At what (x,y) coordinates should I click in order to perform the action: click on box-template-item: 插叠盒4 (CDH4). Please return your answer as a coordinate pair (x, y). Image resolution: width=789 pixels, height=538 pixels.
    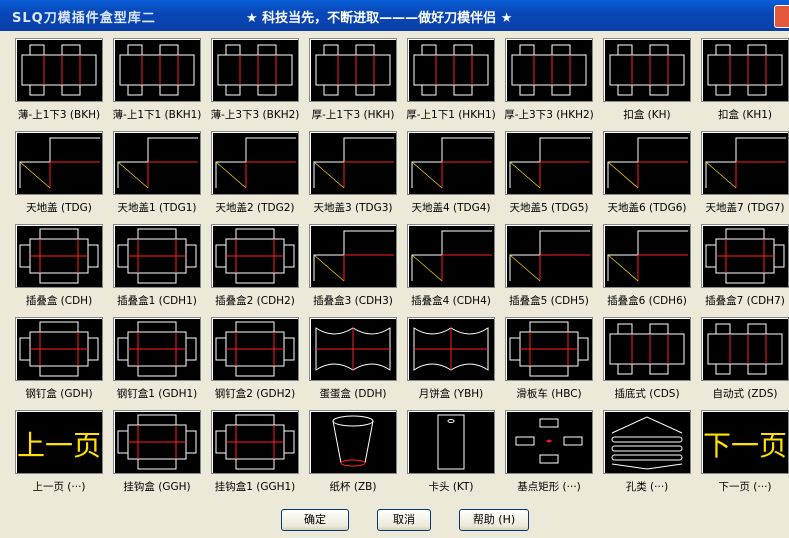
    Looking at the image, I should click on (451, 267).